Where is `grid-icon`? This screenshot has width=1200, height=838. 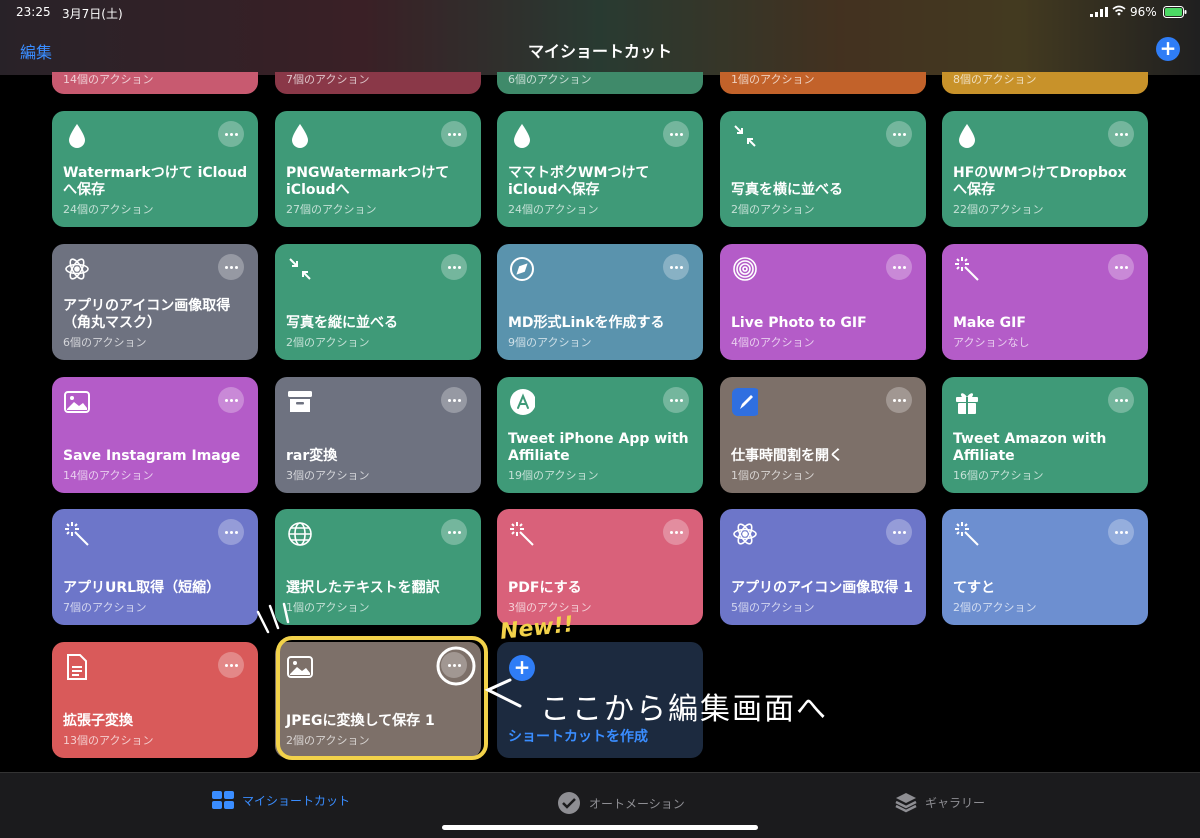
grid-icon is located at coordinates (223, 800).